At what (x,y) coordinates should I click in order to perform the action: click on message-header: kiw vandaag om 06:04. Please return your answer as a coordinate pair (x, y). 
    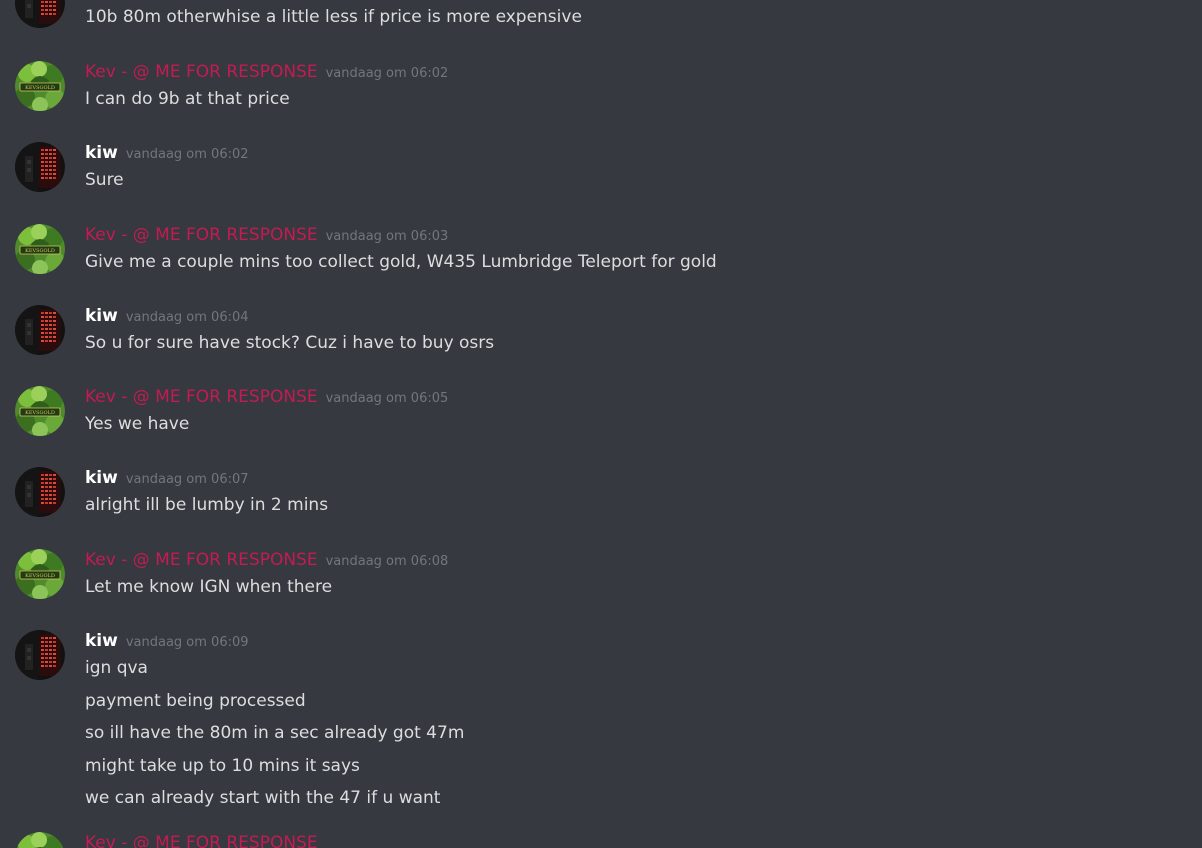
    Looking at the image, I should click on (167, 317).